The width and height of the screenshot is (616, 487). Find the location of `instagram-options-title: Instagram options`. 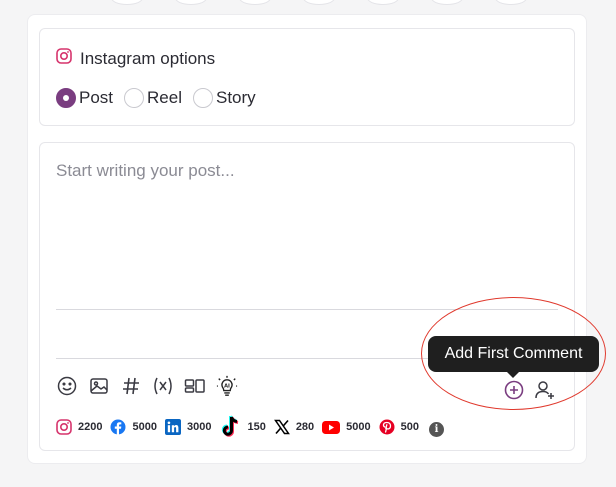

instagram-options-title: Instagram options is located at coordinates (148, 58).